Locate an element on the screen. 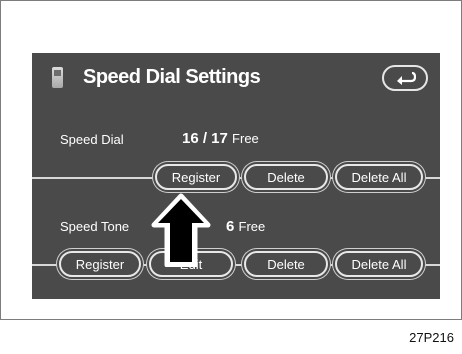  speed-tone-register-button: Register is located at coordinates (100, 264).